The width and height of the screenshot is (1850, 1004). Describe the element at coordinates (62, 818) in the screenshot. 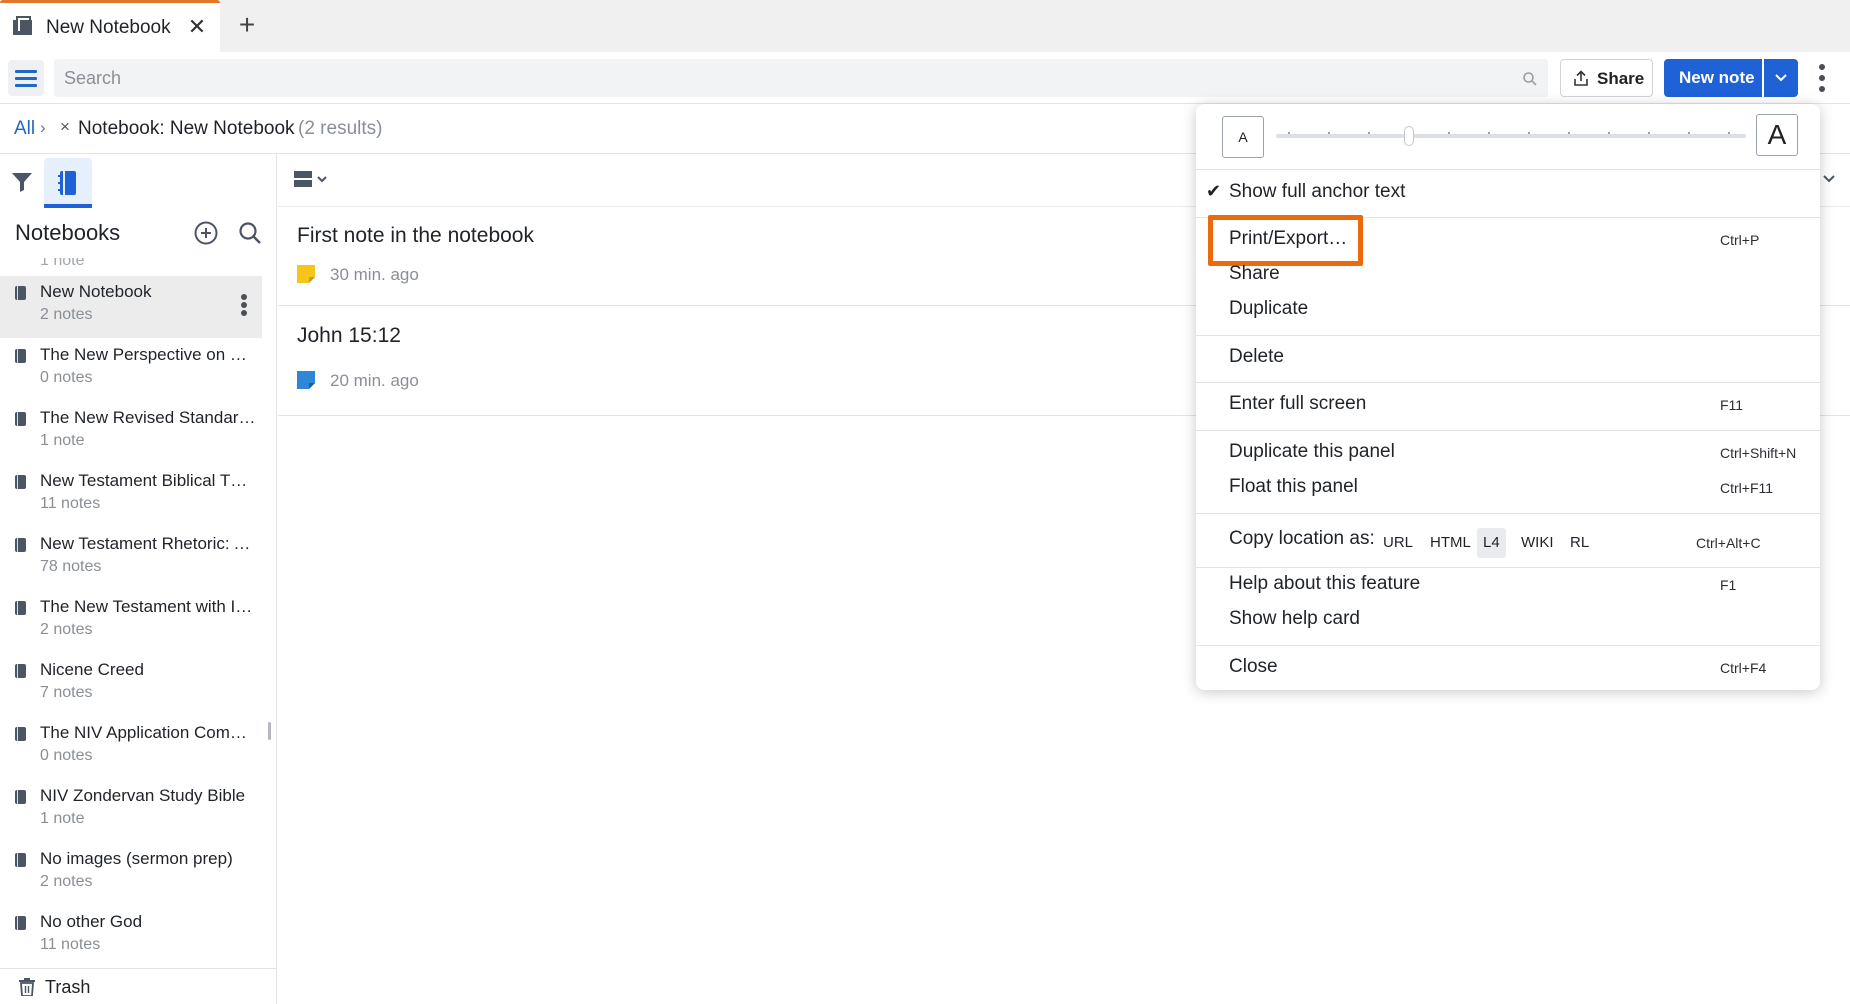

I see `notebook-count: 1 note` at that location.